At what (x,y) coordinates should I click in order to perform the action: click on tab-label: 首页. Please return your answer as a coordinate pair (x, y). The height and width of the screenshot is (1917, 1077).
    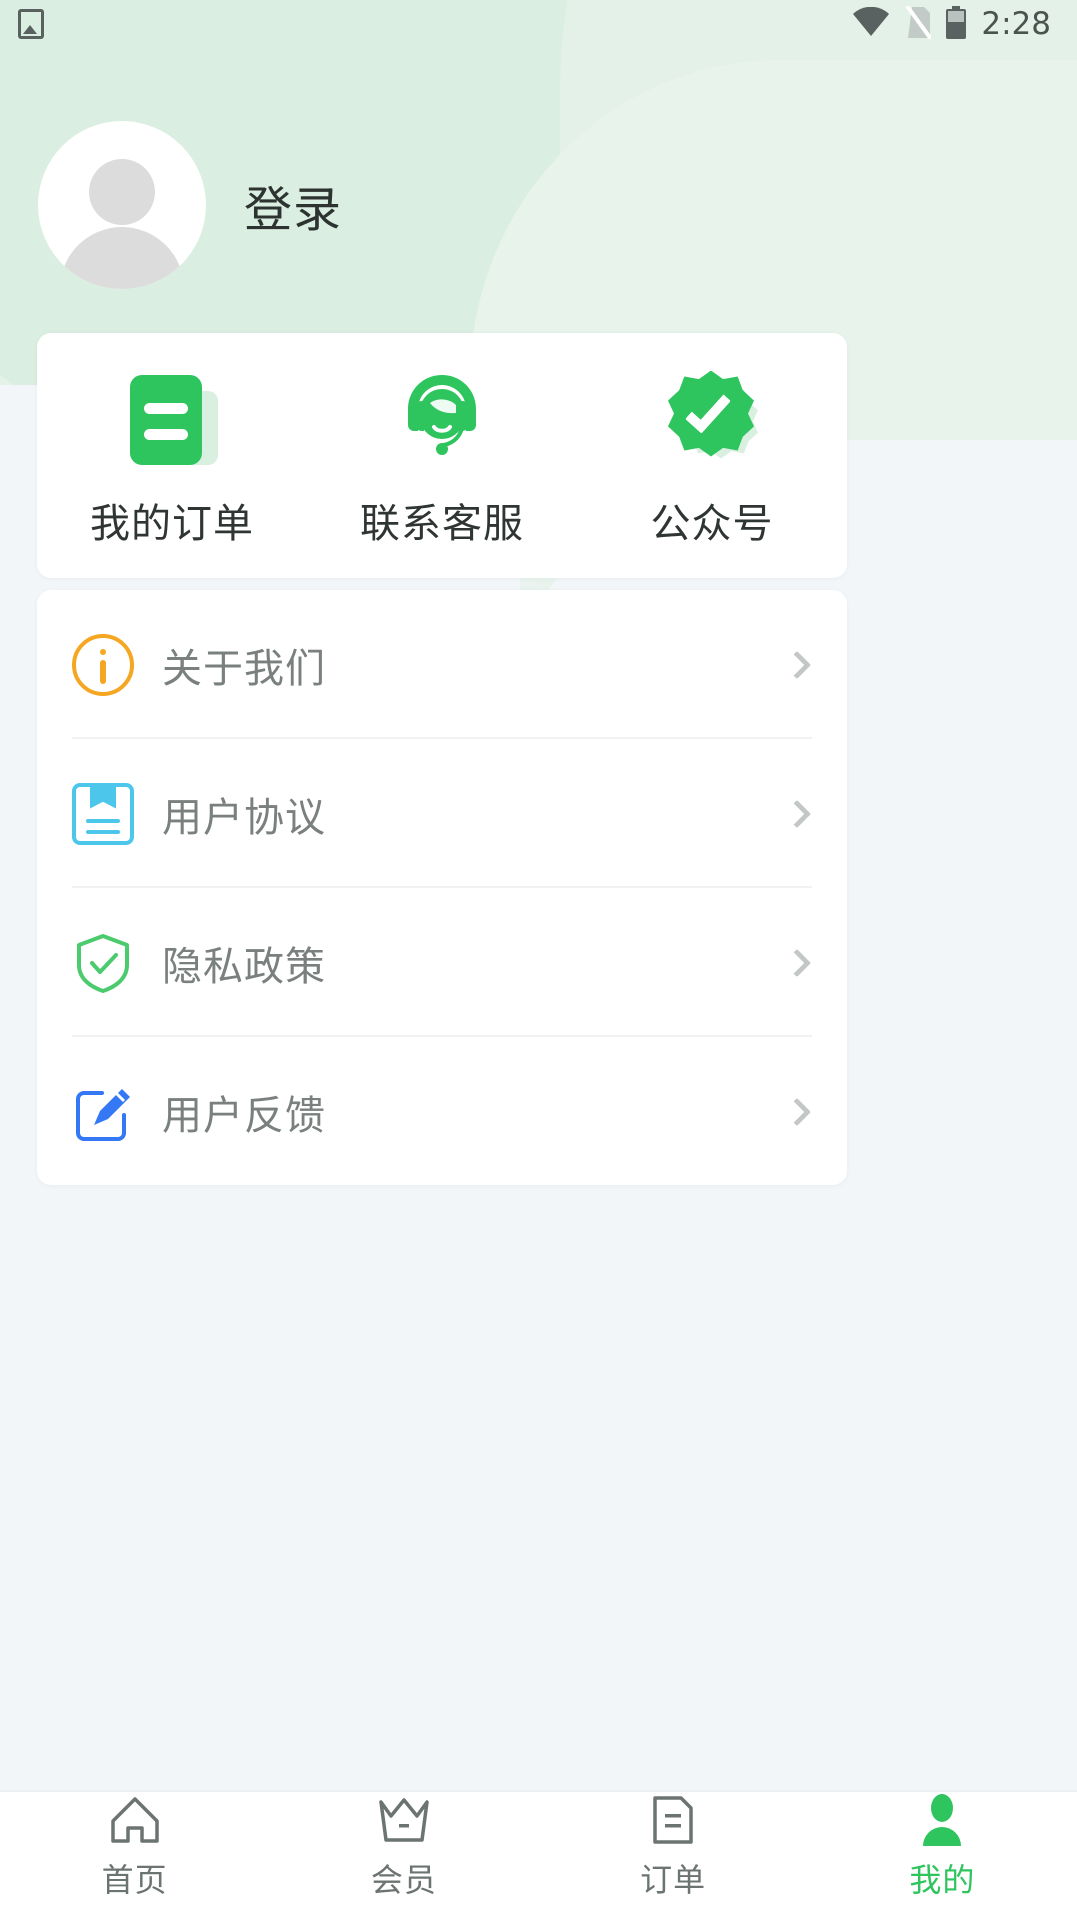
    Looking at the image, I should click on (134, 1880).